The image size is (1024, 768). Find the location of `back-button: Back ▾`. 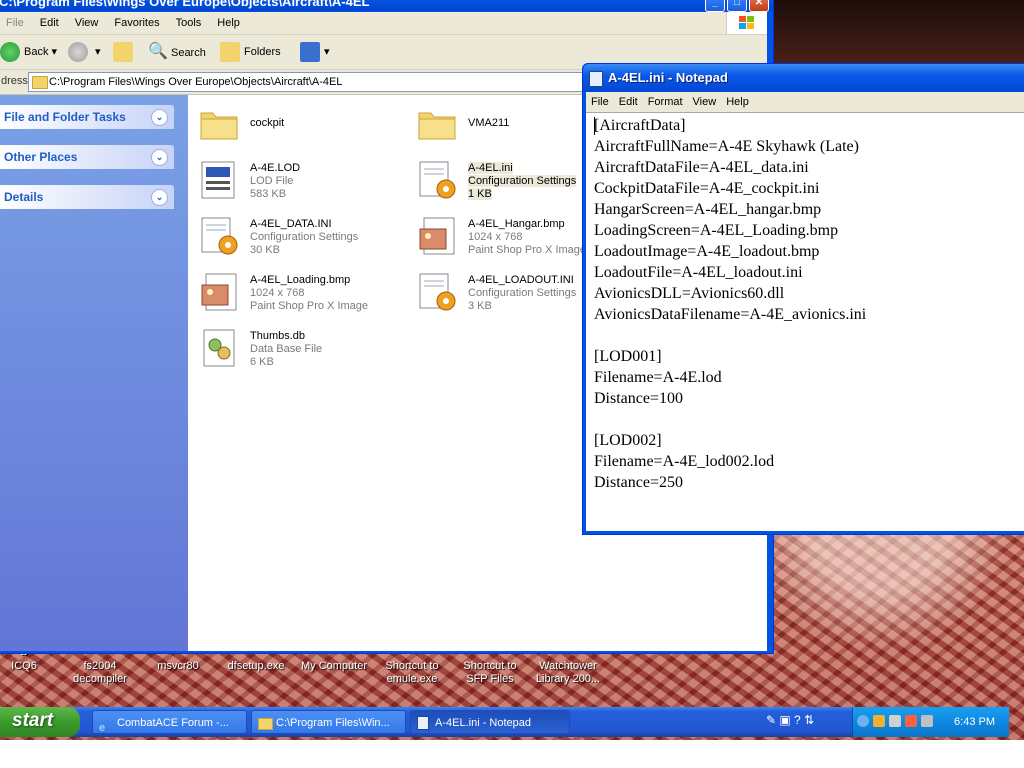

back-button: Back ▾ is located at coordinates (28, 52).